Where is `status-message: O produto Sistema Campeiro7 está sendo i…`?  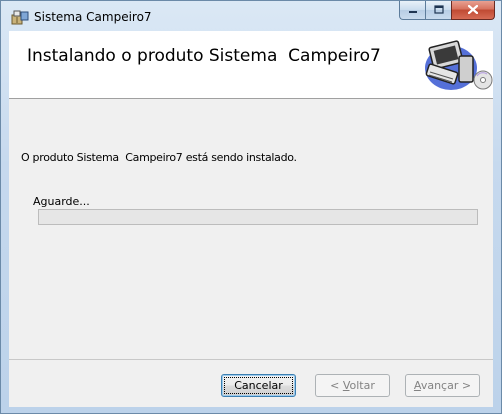 status-message: O produto Sistema Campeiro7 está sendo i… is located at coordinates (159, 157).